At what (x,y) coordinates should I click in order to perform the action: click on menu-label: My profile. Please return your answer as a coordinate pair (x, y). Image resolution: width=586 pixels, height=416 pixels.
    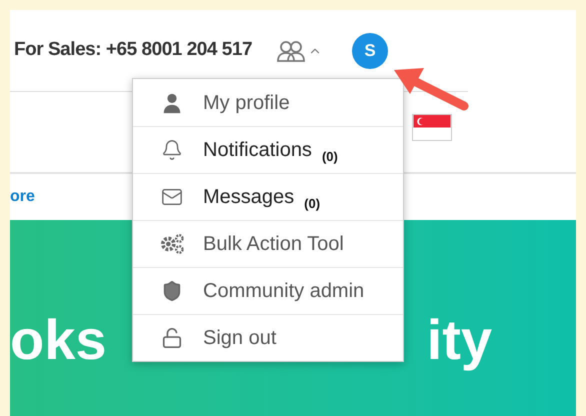
    Looking at the image, I should click on (246, 103).